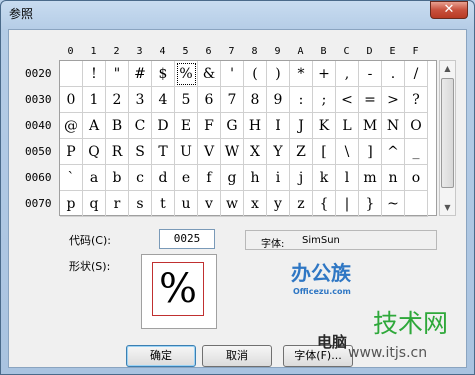 Image resolution: width=475 pixels, height=375 pixels. What do you see at coordinates (117, 152) in the screenshot?
I see `char-cell: R` at bounding box center [117, 152].